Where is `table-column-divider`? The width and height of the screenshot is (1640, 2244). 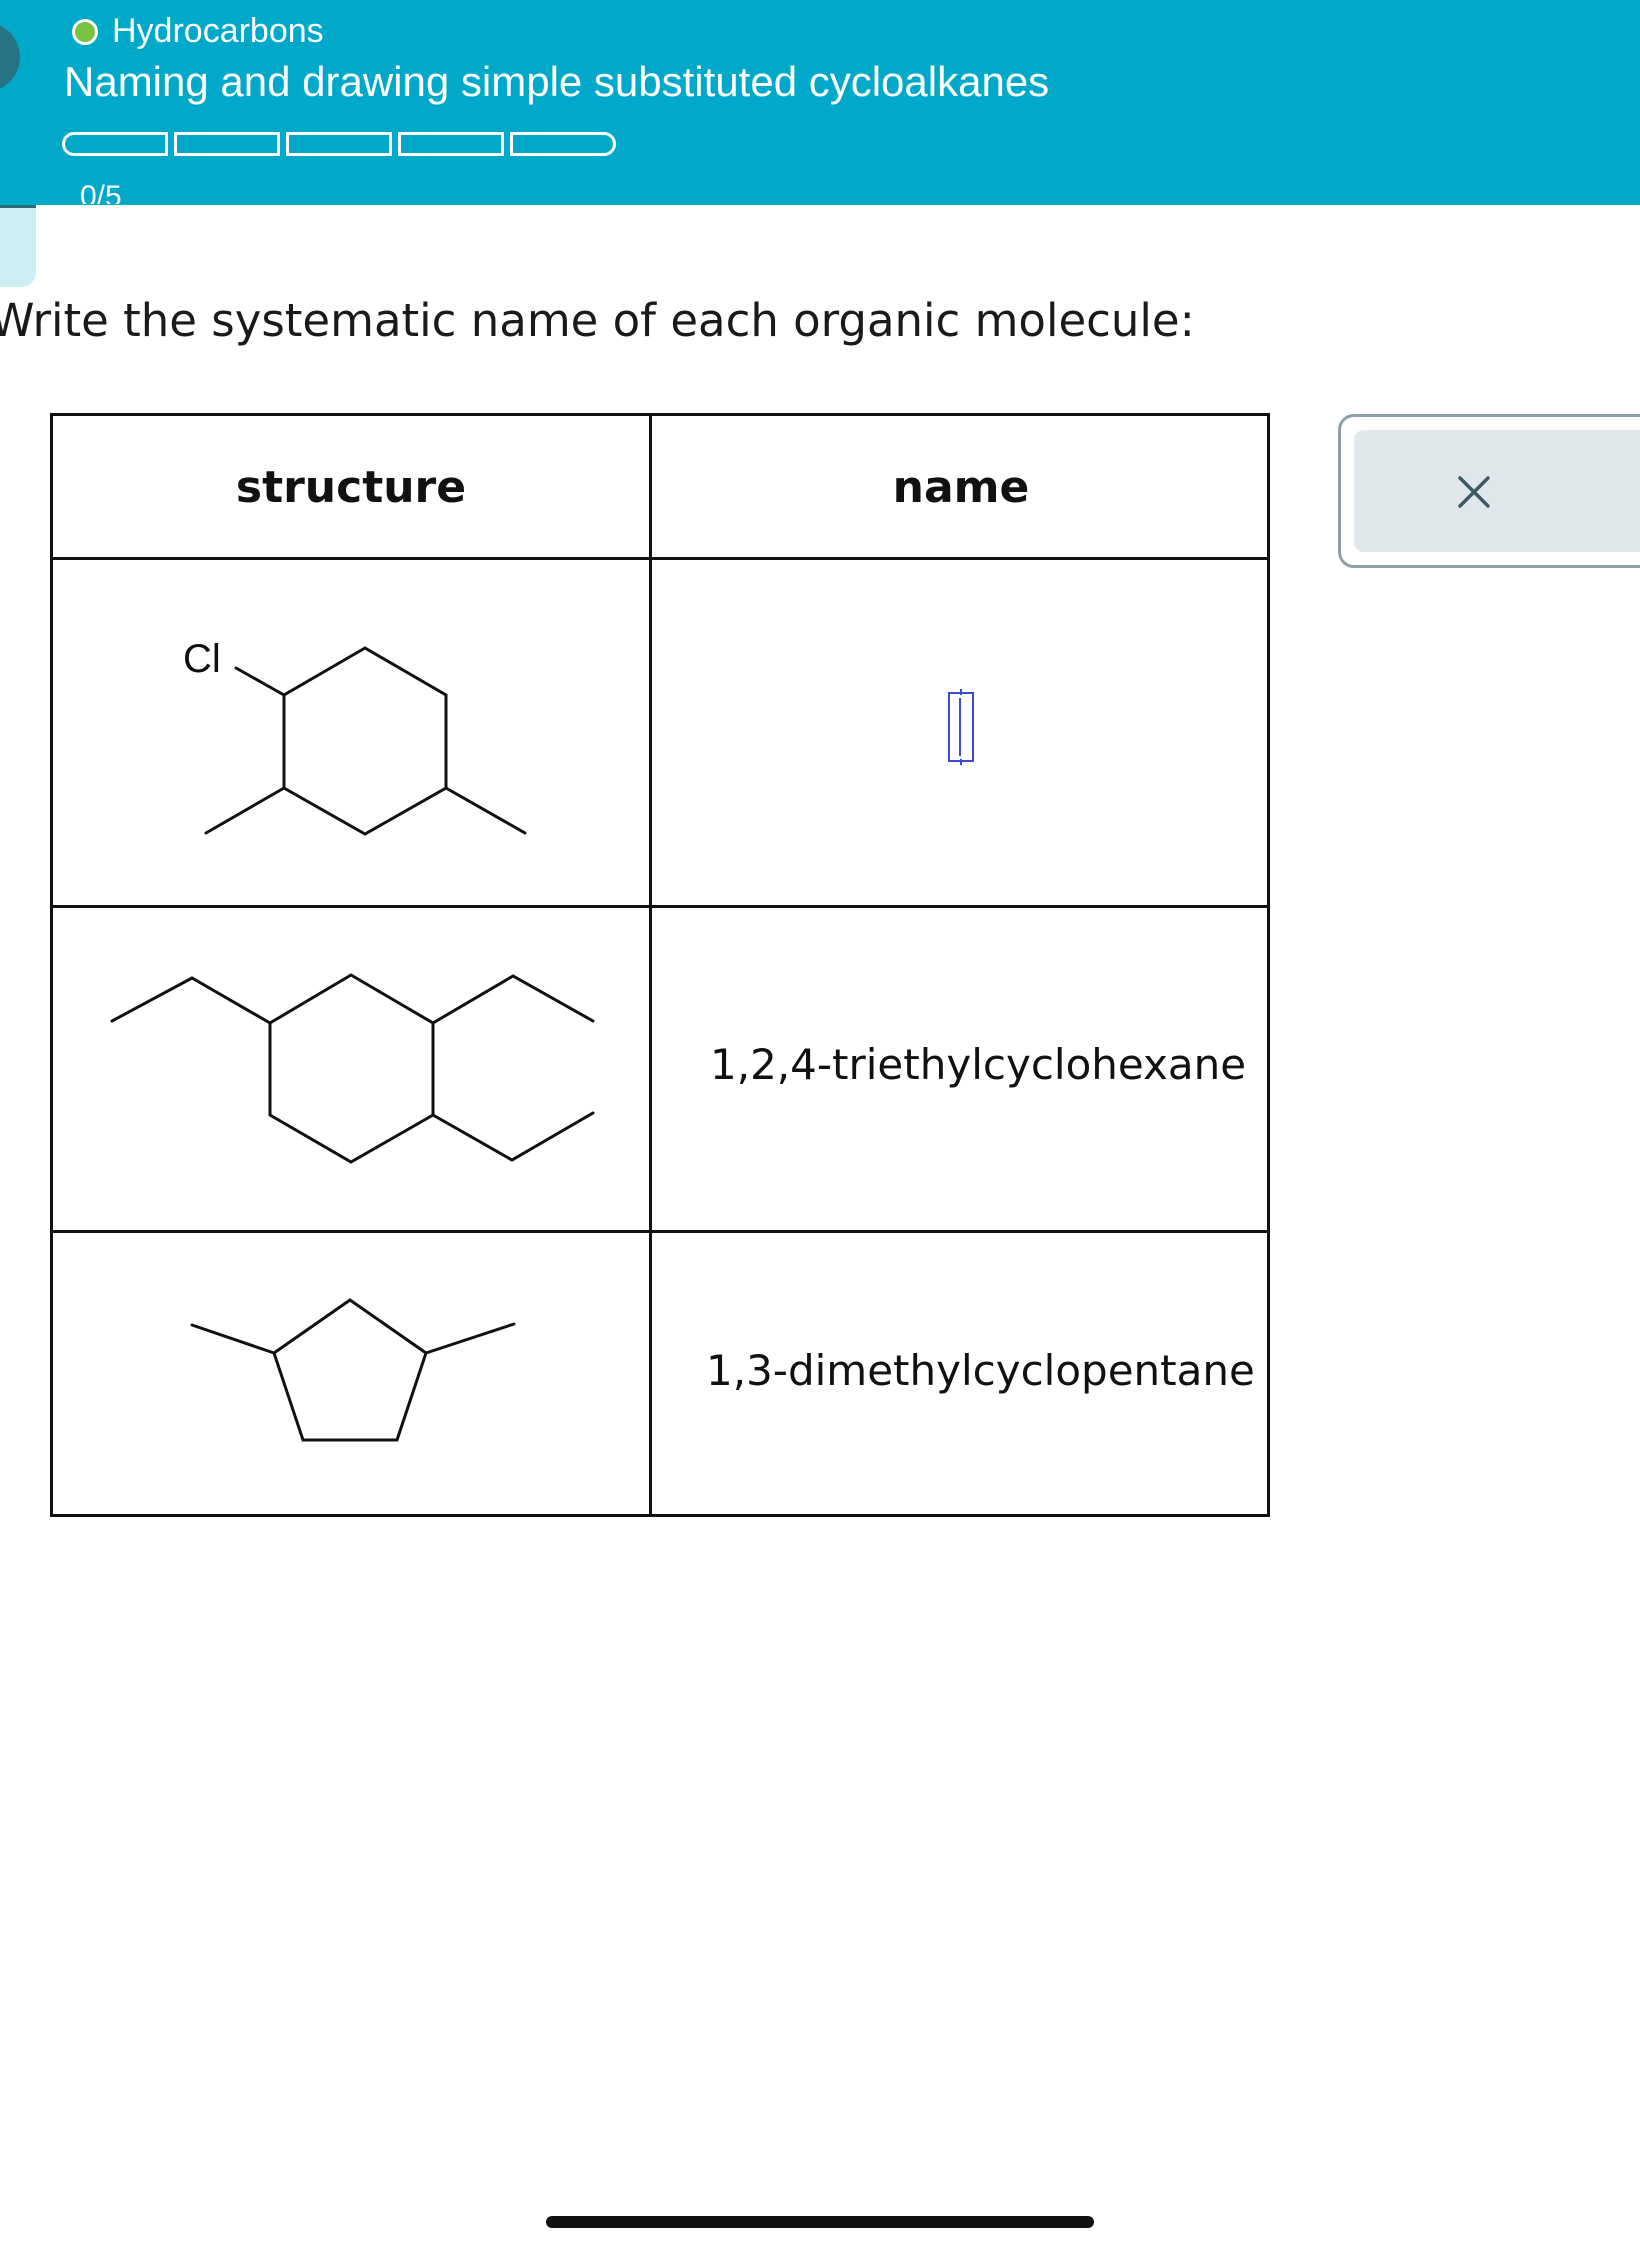 table-column-divider is located at coordinates (650, 965).